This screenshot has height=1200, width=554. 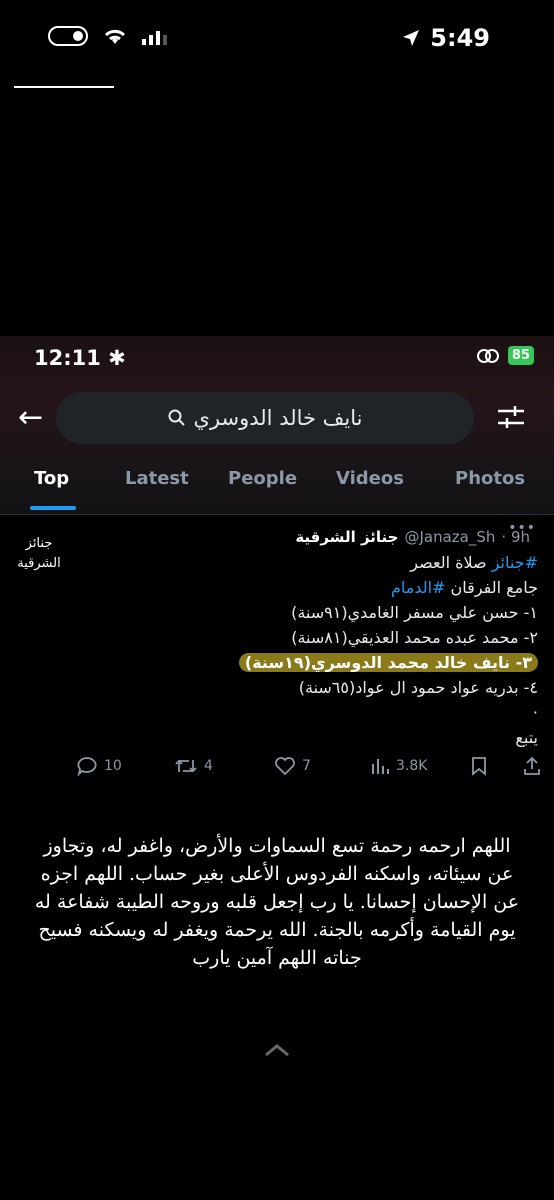 What do you see at coordinates (526, 737) in the screenshot?
I see `tweet-follow: يتبع` at bounding box center [526, 737].